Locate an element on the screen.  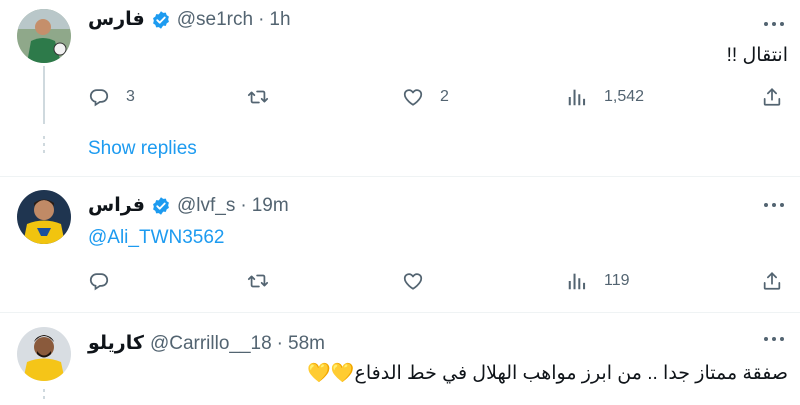
like-button is located at coordinates (413, 281).